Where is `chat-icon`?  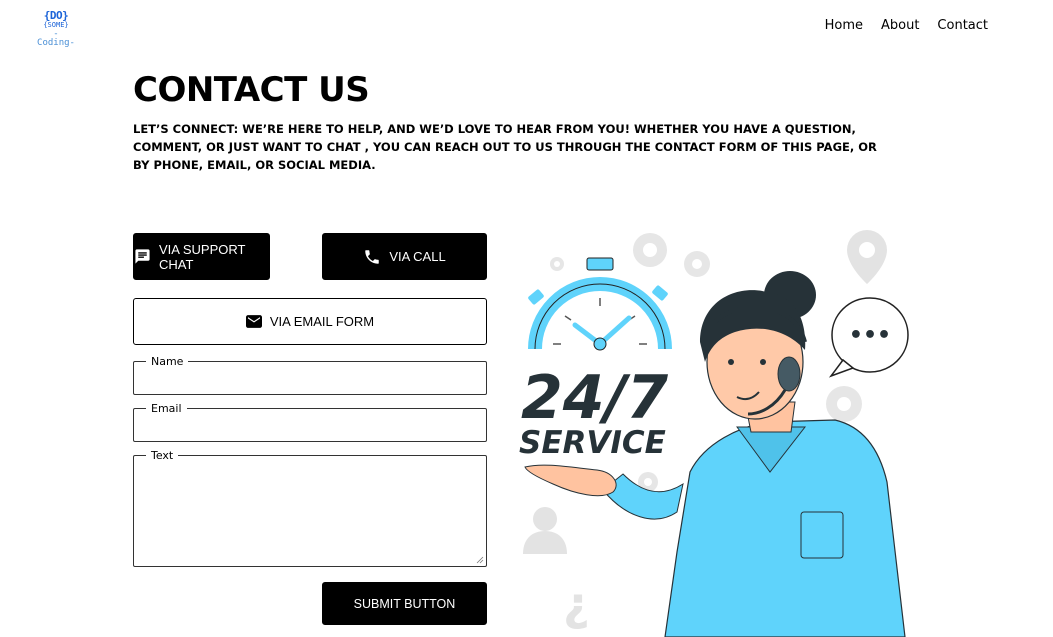 chat-icon is located at coordinates (142, 256).